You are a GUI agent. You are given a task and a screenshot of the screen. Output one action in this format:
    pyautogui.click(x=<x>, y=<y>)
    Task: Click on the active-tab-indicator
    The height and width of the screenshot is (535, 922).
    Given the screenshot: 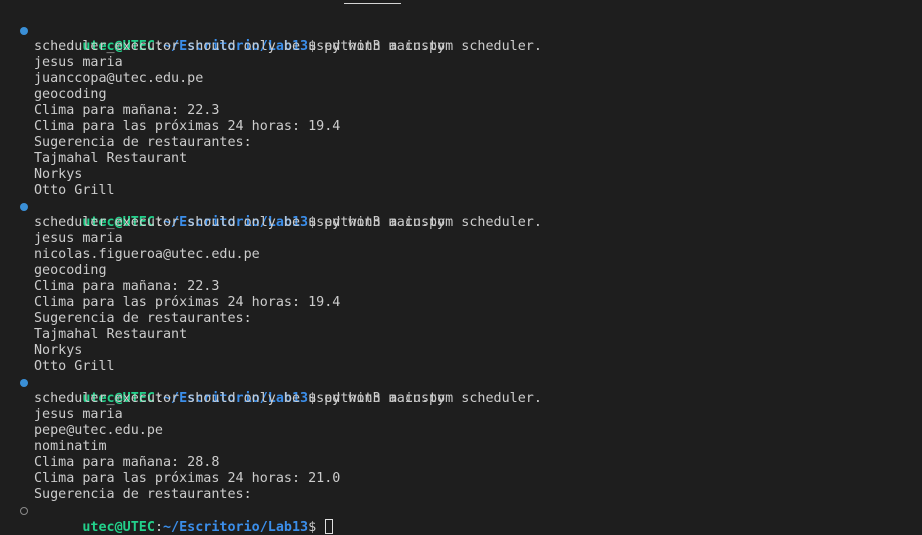 What is the action you would take?
    pyautogui.click(x=372, y=2)
    